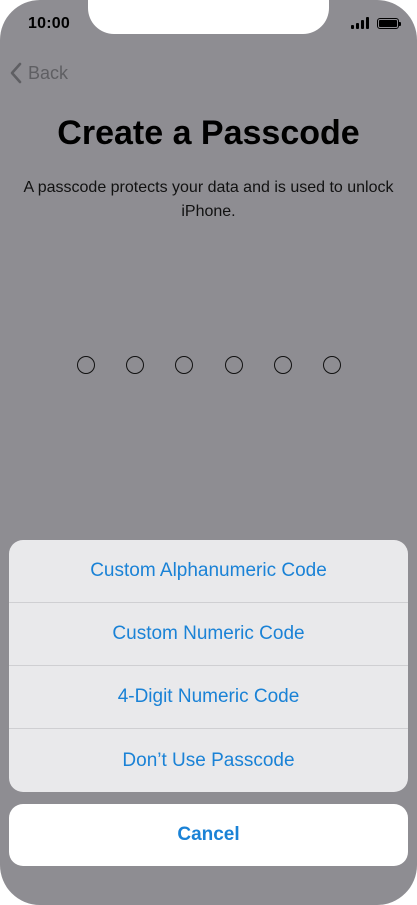 The image size is (417, 905). I want to click on passcode-dots, so click(209, 365).